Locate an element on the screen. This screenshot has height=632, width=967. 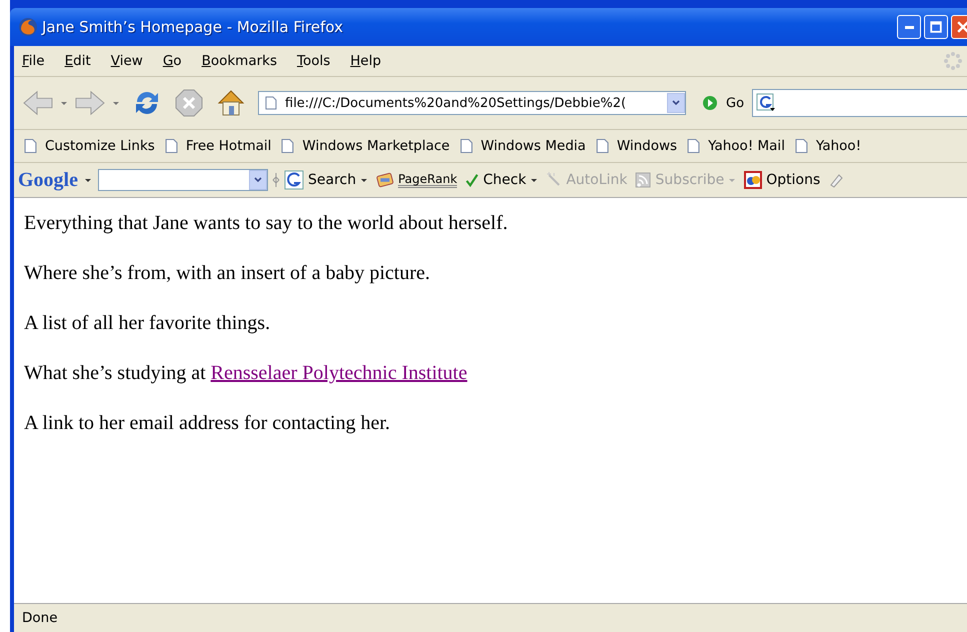
bookmark-item: Customize Links is located at coordinates (89, 146).